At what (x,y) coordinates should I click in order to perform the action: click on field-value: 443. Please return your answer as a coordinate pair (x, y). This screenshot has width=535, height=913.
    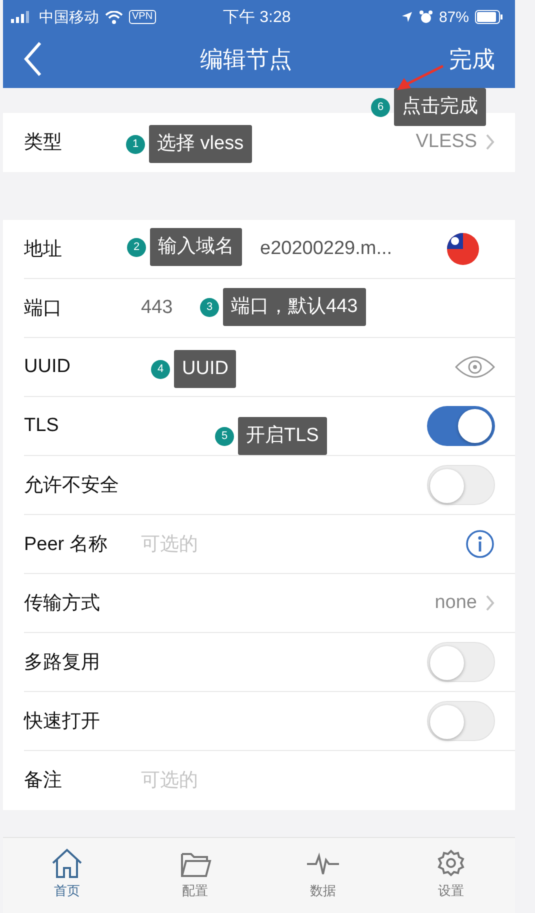
    Looking at the image, I should click on (157, 308).